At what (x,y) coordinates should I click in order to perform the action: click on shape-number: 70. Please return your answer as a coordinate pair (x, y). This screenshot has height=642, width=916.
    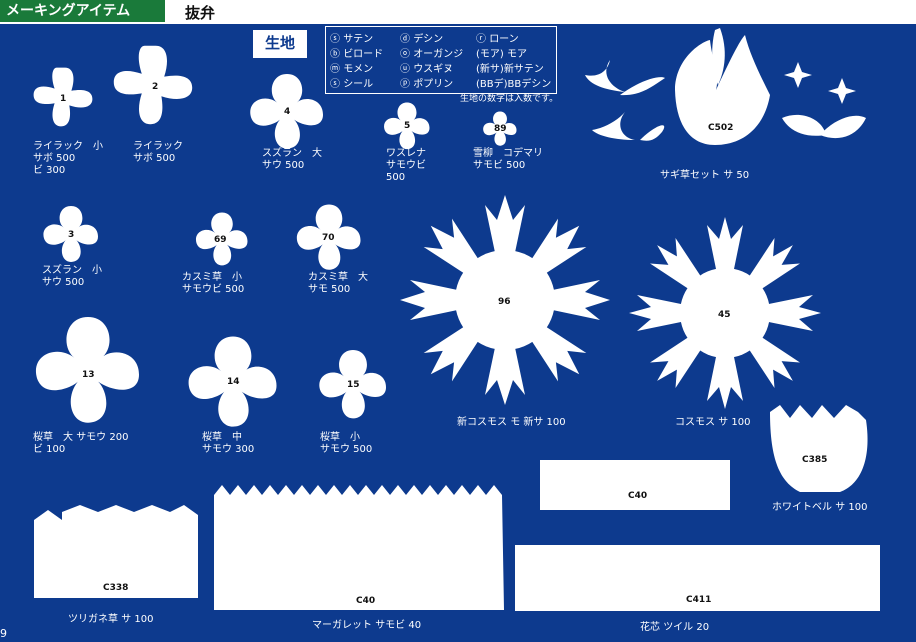
    Looking at the image, I should click on (328, 238).